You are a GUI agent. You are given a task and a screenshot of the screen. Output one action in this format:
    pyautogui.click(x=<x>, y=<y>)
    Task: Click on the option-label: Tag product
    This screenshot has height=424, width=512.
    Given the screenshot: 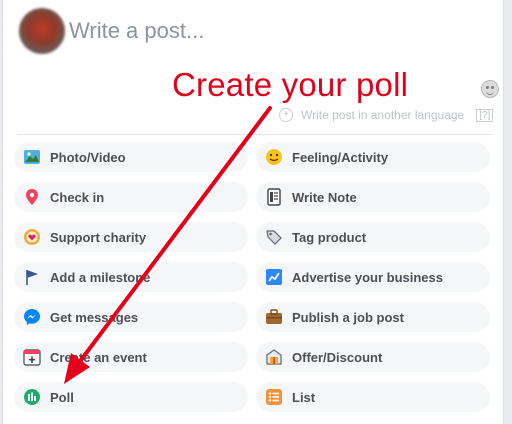 What is the action you would take?
    pyautogui.click(x=329, y=237)
    